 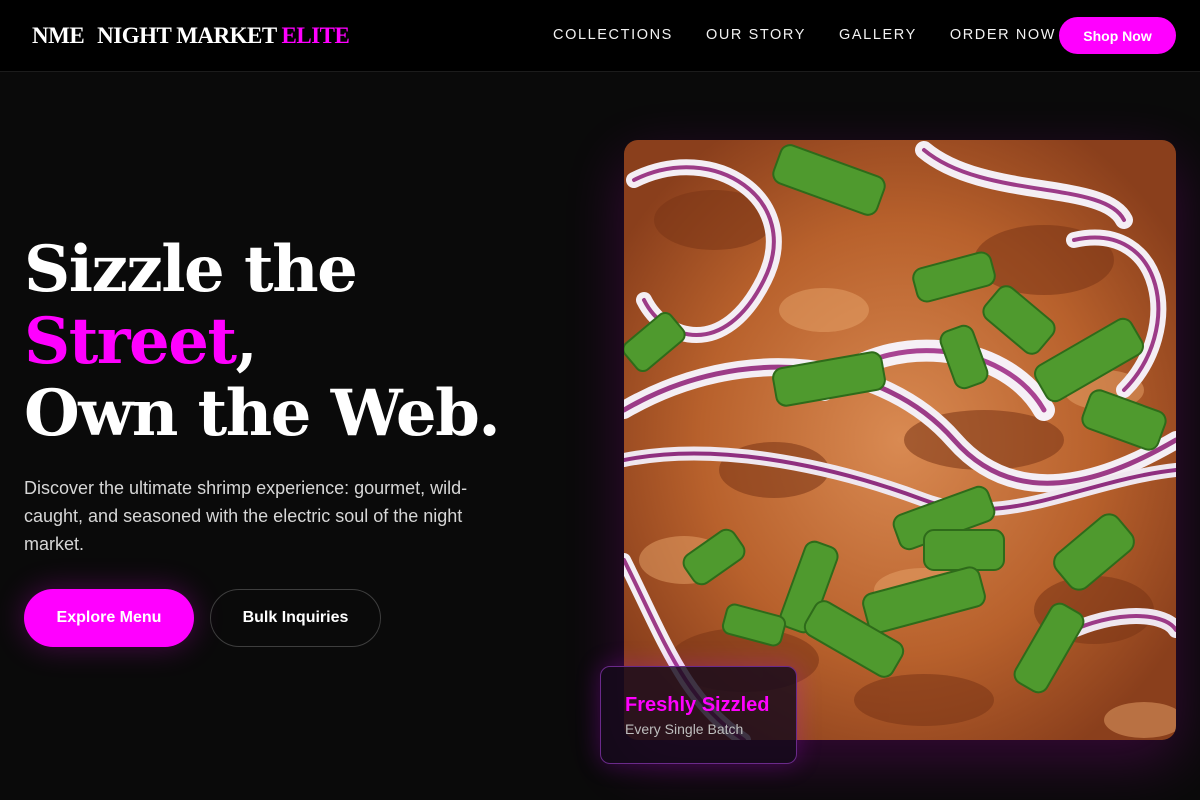 I want to click on logo-accent: ELITE, so click(x=315, y=35).